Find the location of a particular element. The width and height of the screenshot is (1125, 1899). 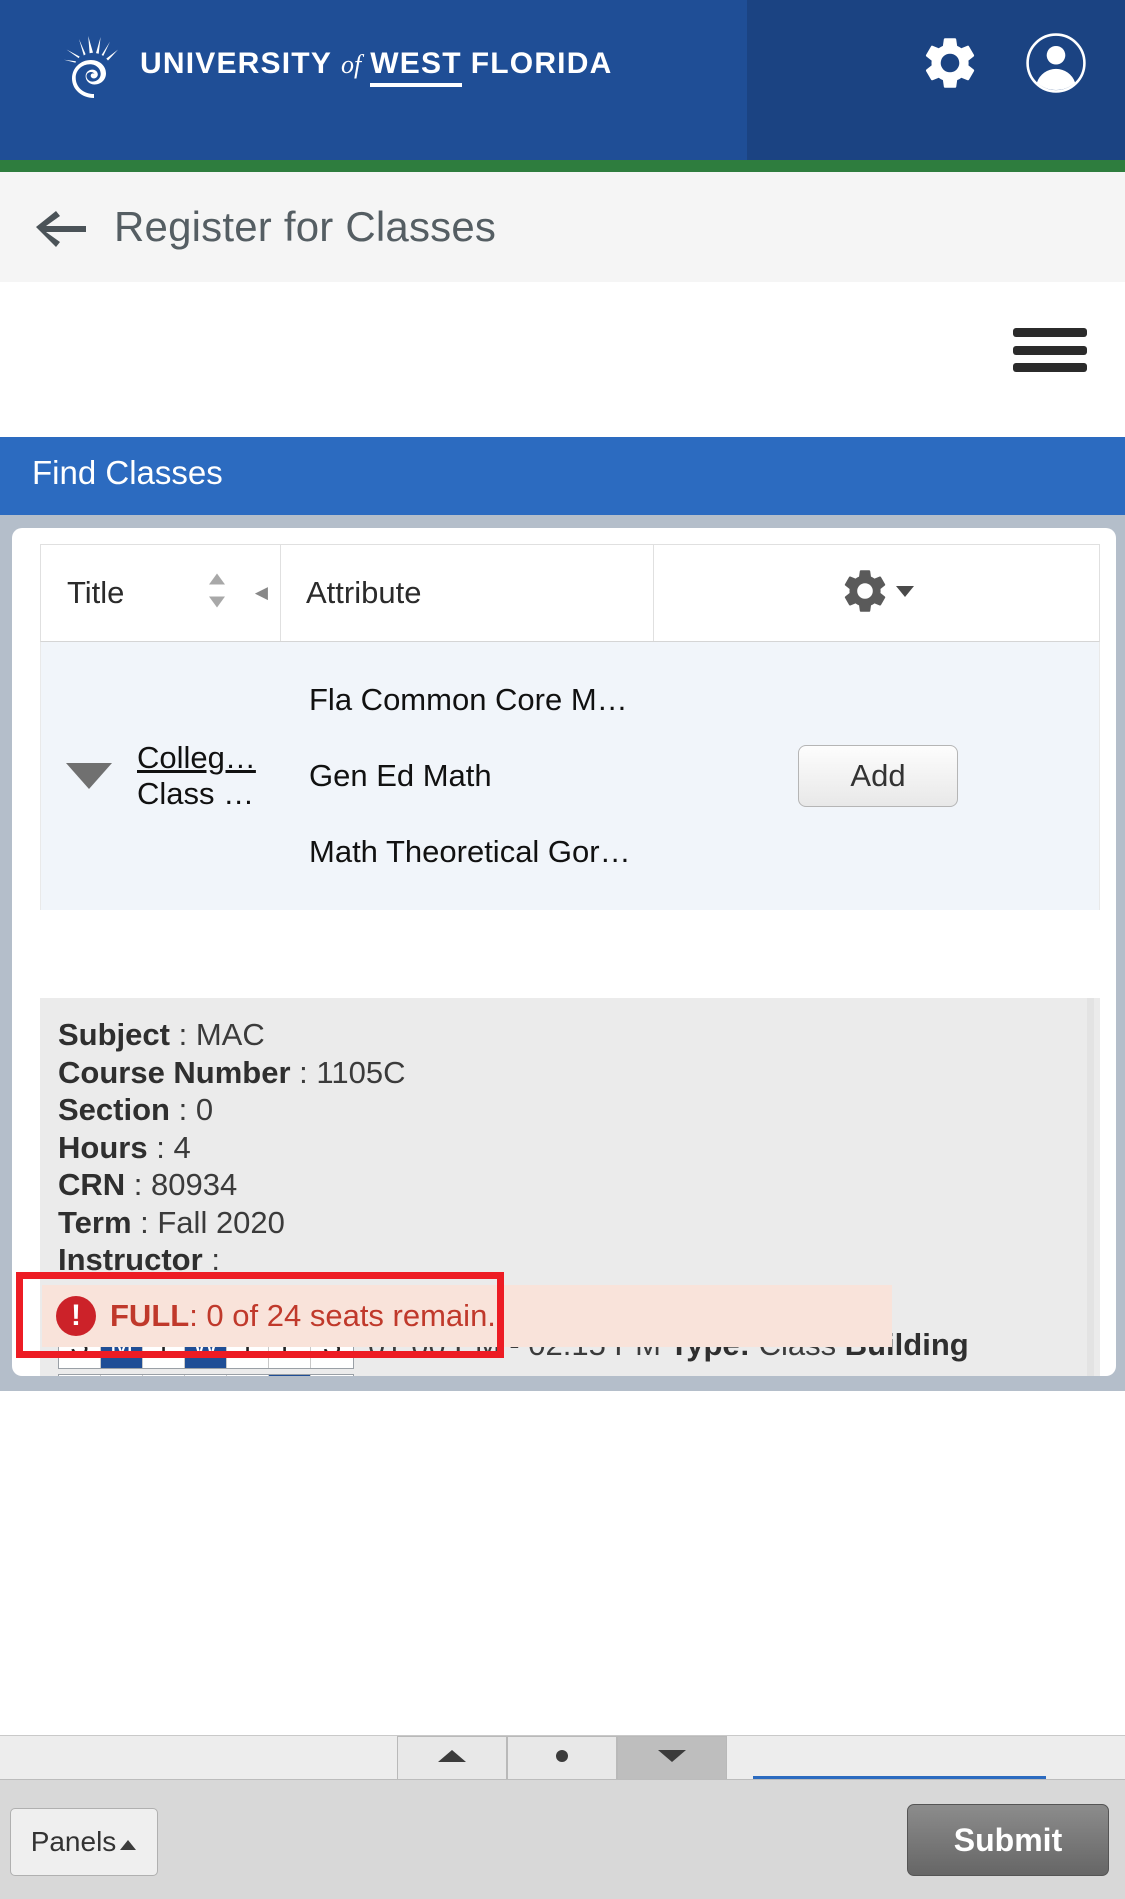

row-expand-toggle is located at coordinates (89, 776).